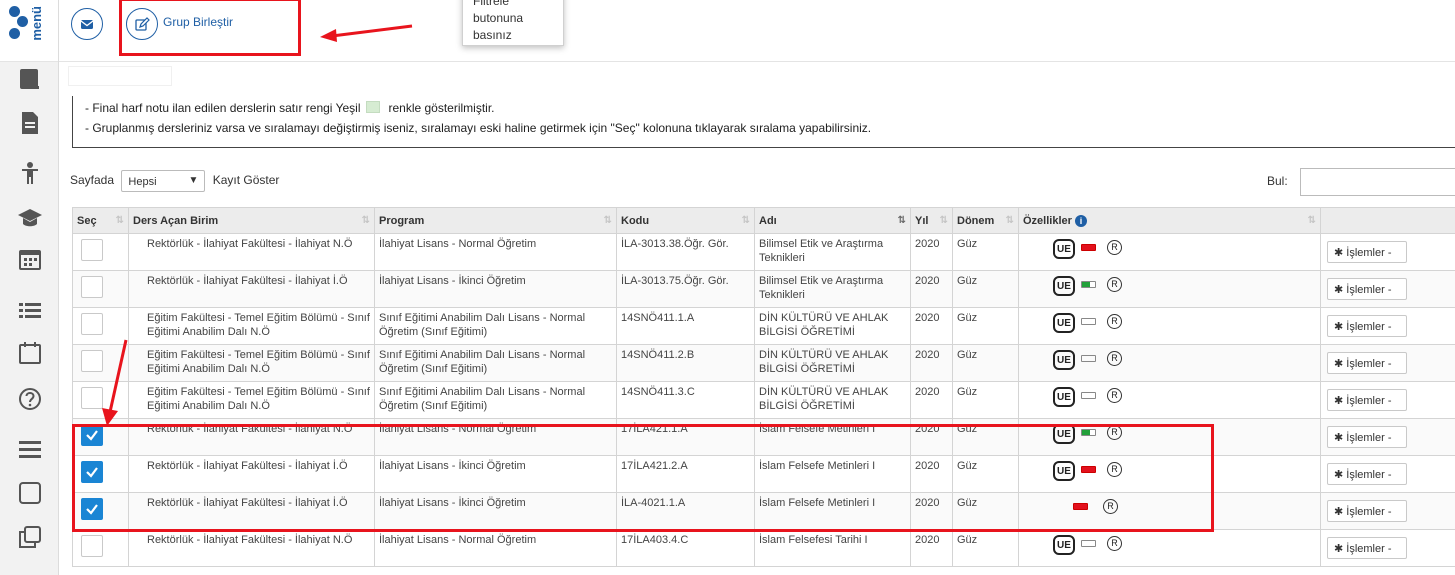  I want to click on col-header-adi: Adı ⇅, so click(832, 220).